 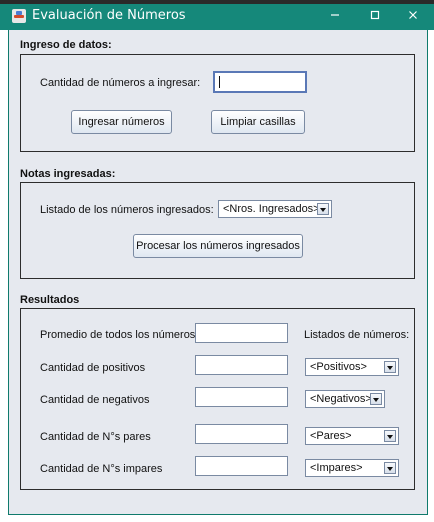 What do you see at coordinates (338, 367) in the screenshot?
I see `positivos-combo-value: <Positivos>` at bounding box center [338, 367].